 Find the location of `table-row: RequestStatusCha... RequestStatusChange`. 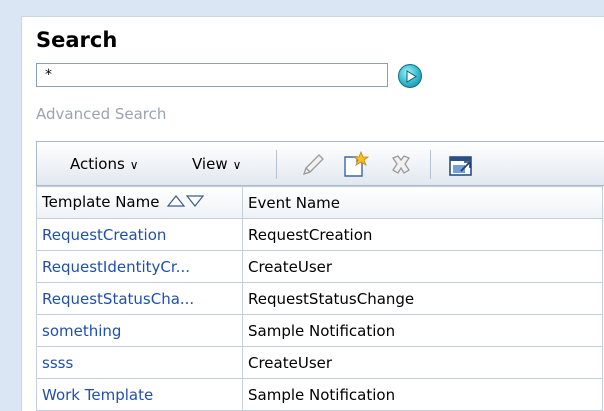

table-row: RequestStatusCha... RequestStatusChange is located at coordinates (319, 298).